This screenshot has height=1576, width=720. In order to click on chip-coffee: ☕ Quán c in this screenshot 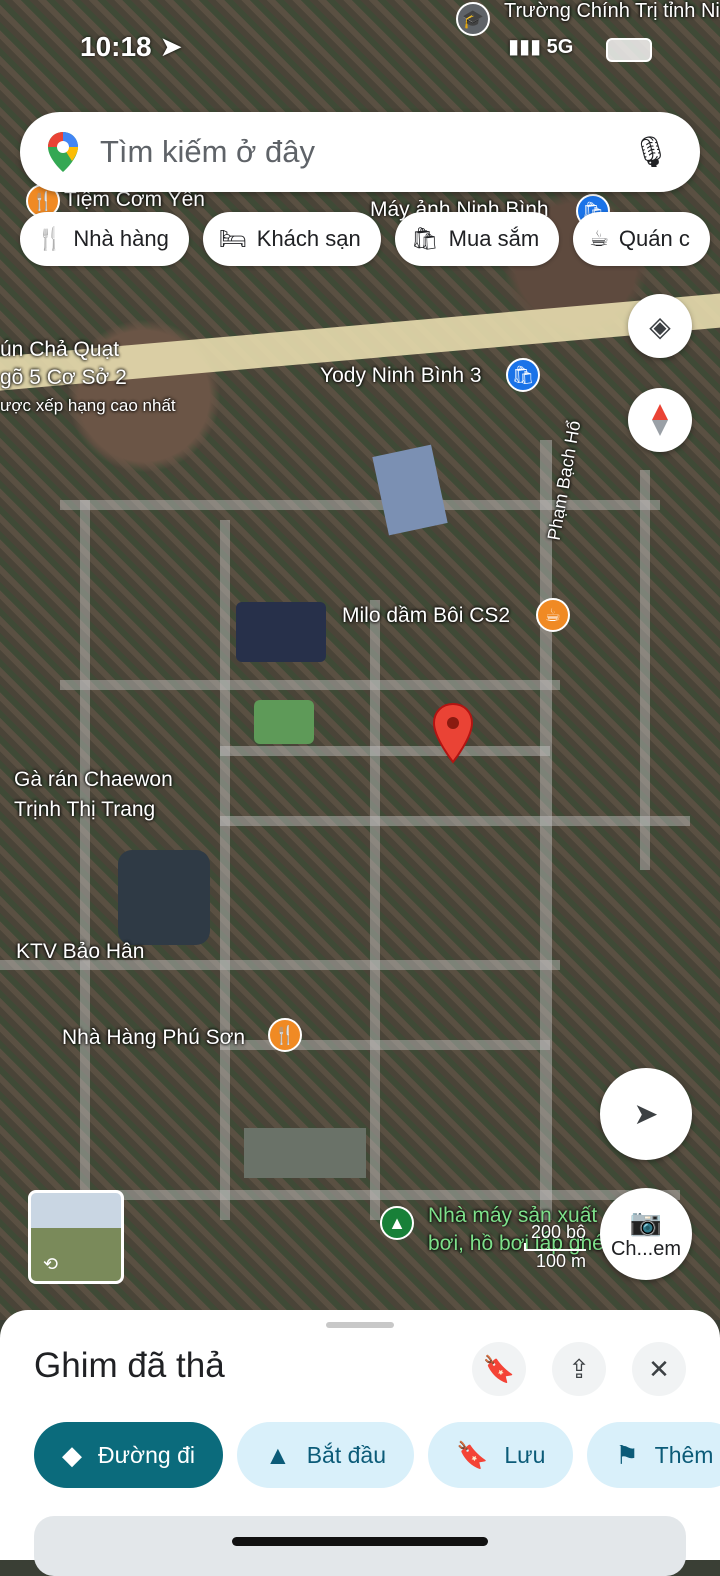, I will do `click(641, 239)`.